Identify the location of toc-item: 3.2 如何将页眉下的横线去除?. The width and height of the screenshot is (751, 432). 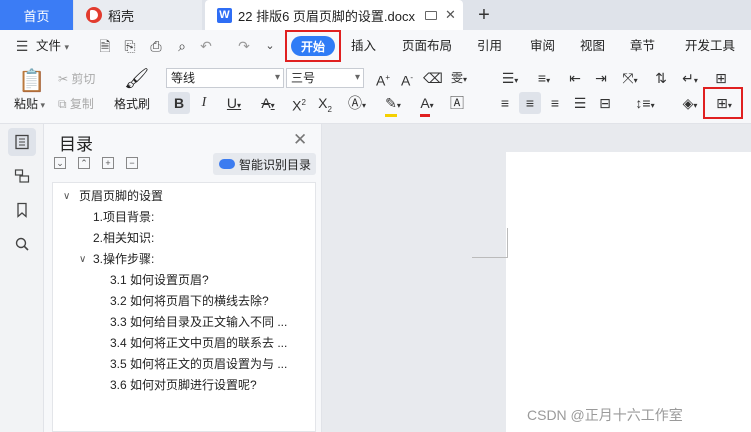
(184, 301).